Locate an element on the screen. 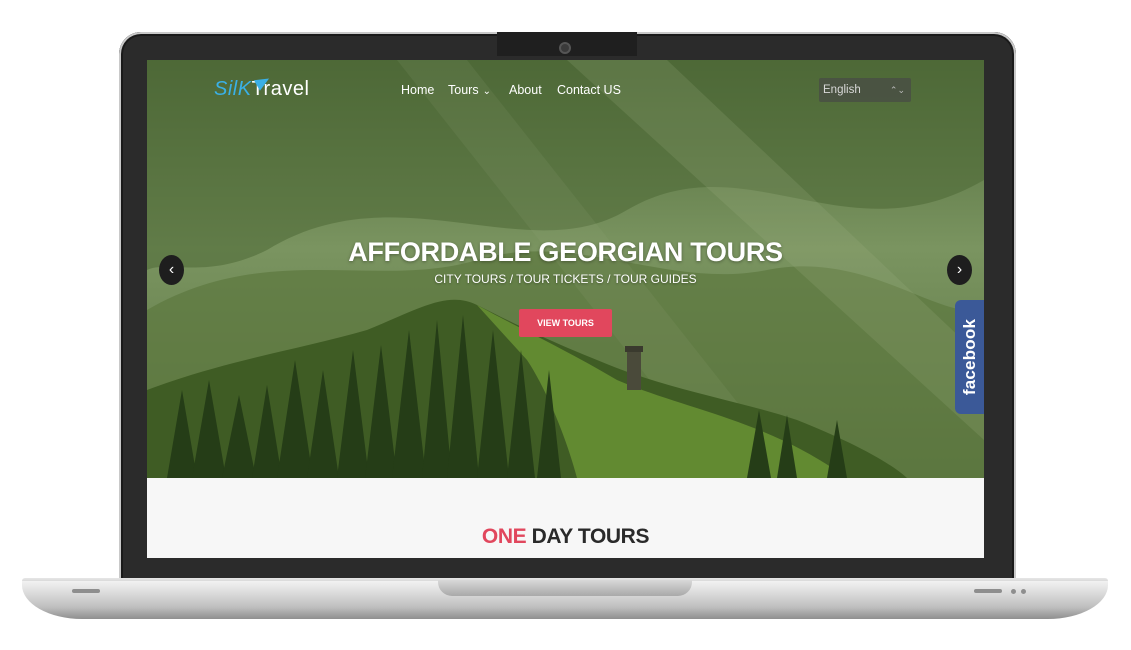  slider-prev-button: ‹ is located at coordinates (171, 270).